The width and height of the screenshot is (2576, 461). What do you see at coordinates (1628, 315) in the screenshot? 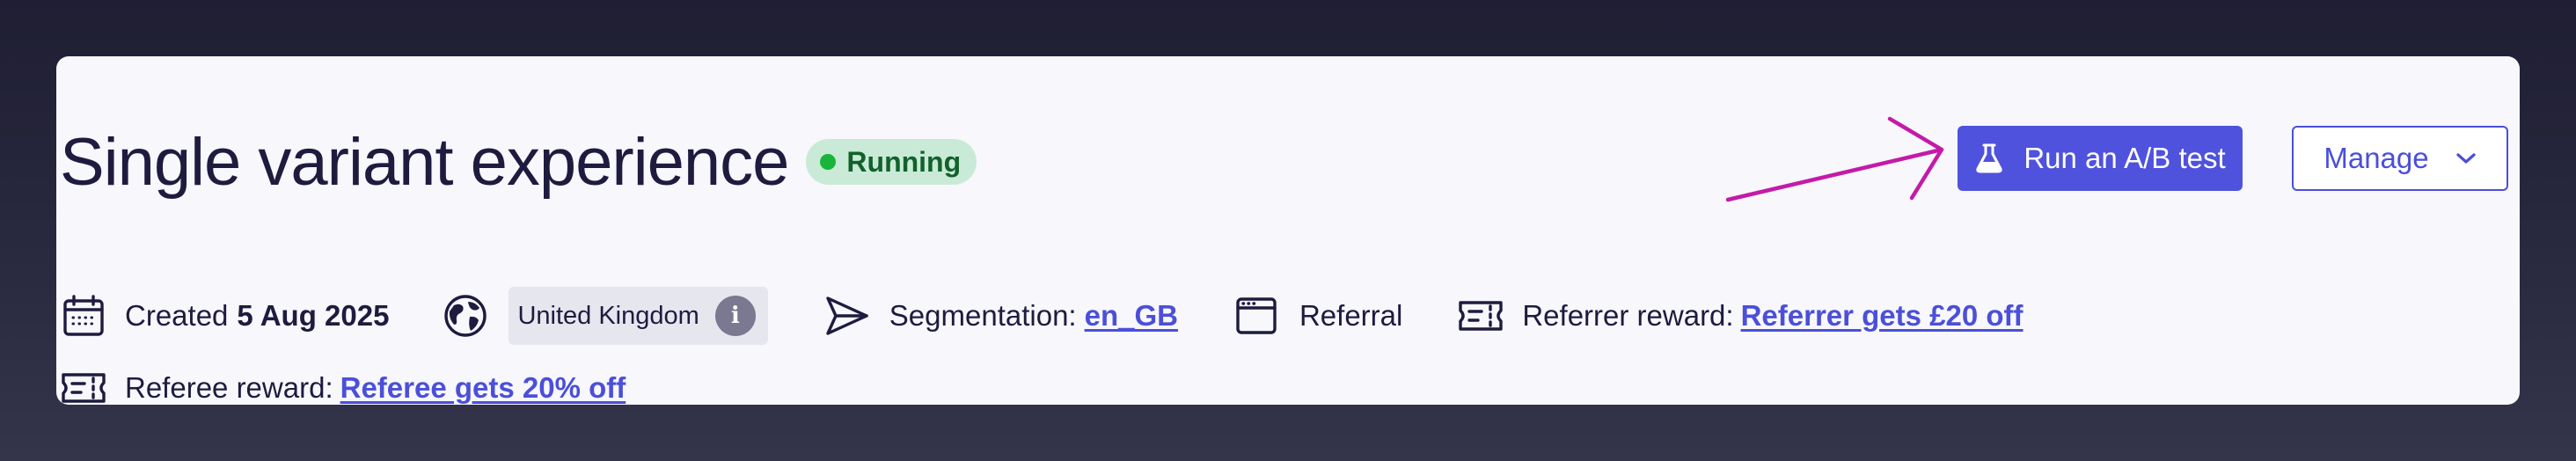
I see `referrer-reward-label: Referrer reward:` at bounding box center [1628, 315].